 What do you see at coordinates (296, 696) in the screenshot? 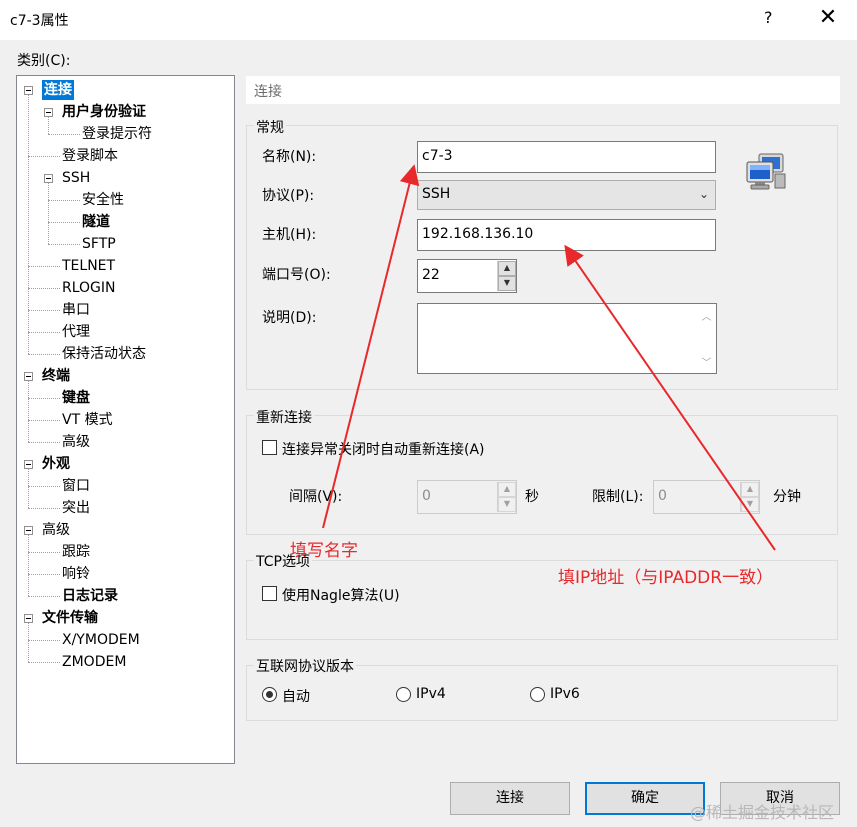
I see `radio-auto-label: 自动` at bounding box center [296, 696].